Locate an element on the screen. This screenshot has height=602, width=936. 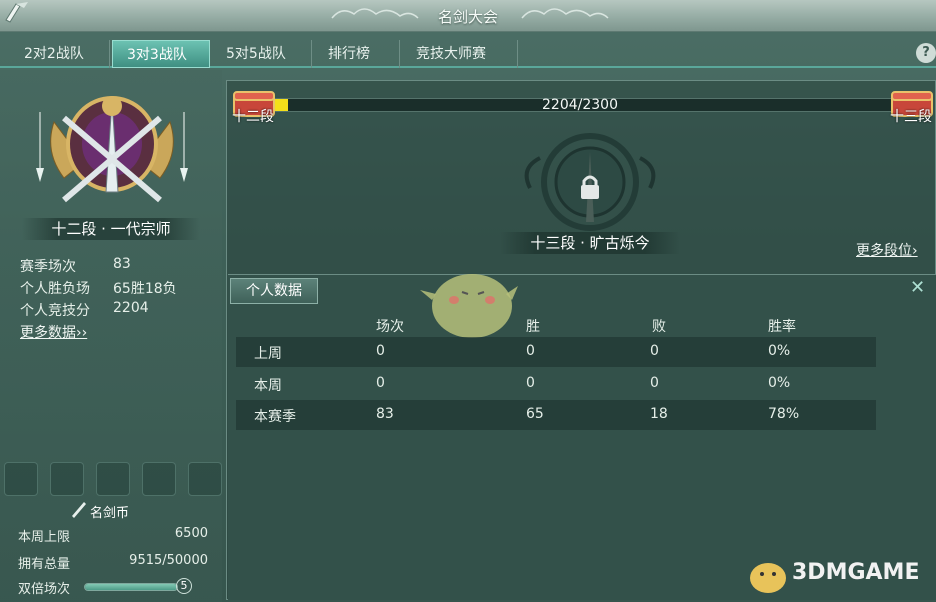
tab-bar: 2对2战队 3对3战队 5对5战队 排行榜 竞技大师赛 is located at coordinates (468, 54).